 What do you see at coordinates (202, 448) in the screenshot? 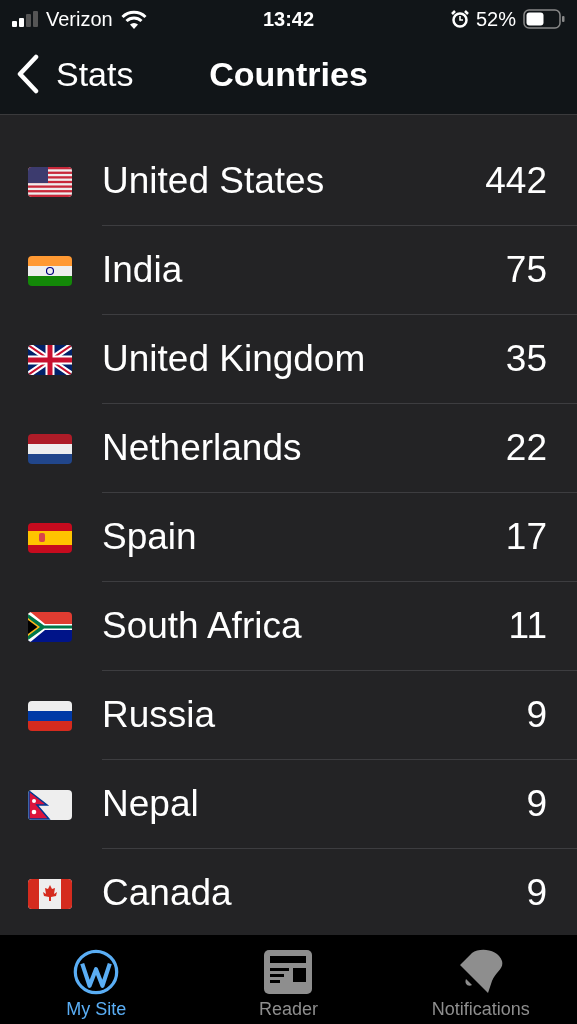
I see `country-name: Netherlands` at bounding box center [202, 448].